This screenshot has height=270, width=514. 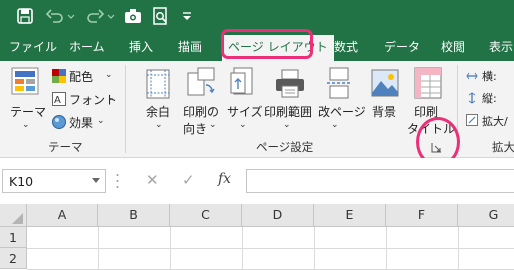 What do you see at coordinates (201, 111) in the screenshot?
I see `orientation-button: 印刷の` at bounding box center [201, 111].